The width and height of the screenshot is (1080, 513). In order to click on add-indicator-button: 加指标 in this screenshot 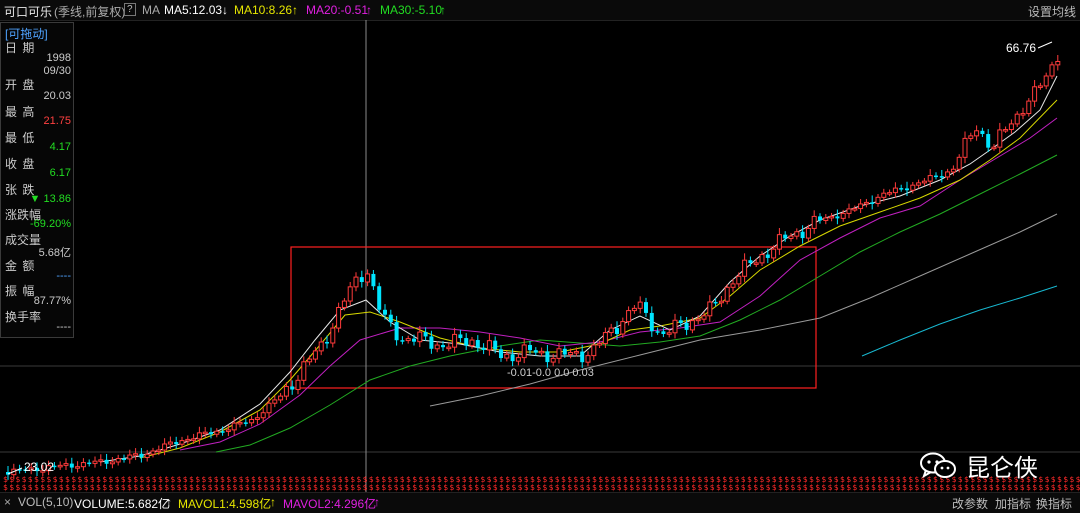, I will do `click(1013, 503)`.